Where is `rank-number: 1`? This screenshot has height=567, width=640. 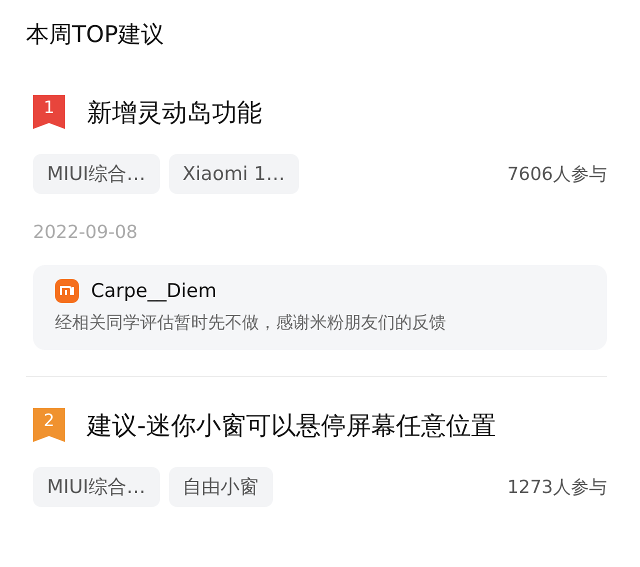 rank-number: 1 is located at coordinates (49, 108).